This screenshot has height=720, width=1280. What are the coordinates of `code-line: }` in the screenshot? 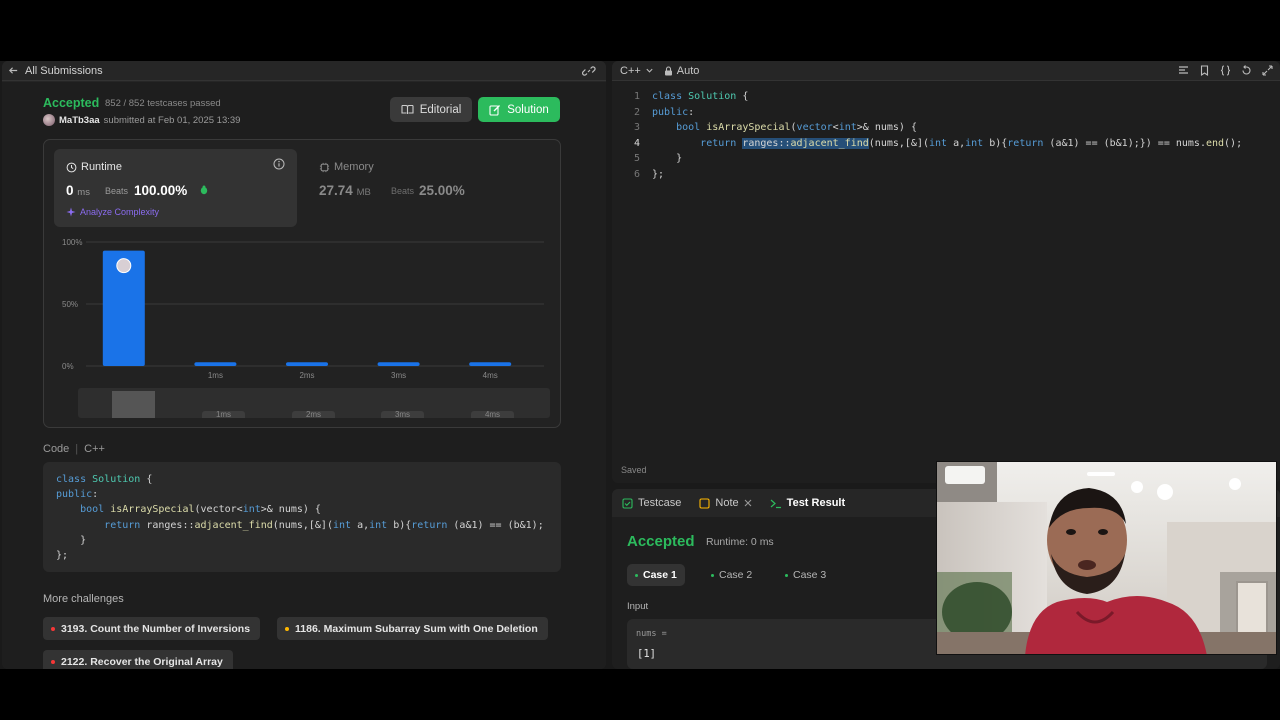 It's located at (667, 158).